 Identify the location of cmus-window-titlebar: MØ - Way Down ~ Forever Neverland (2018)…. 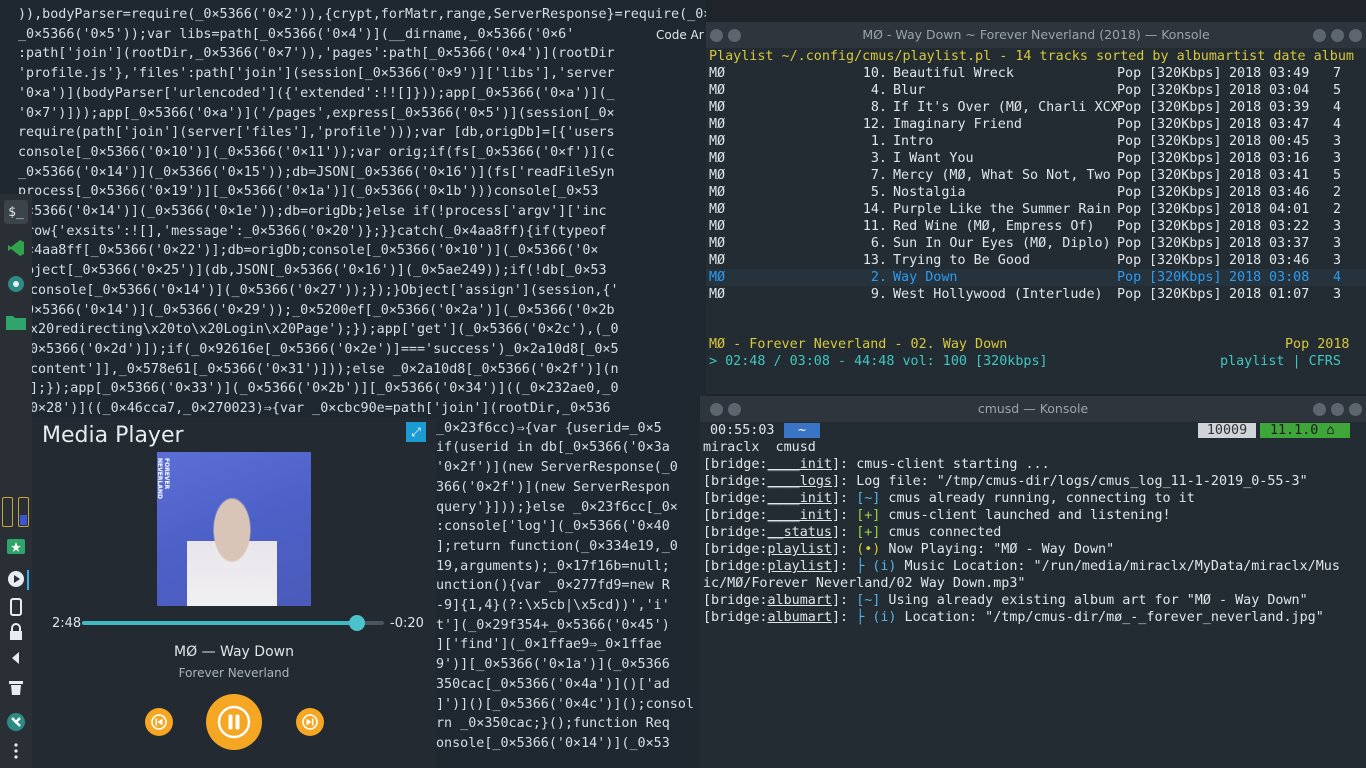
(1036, 35).